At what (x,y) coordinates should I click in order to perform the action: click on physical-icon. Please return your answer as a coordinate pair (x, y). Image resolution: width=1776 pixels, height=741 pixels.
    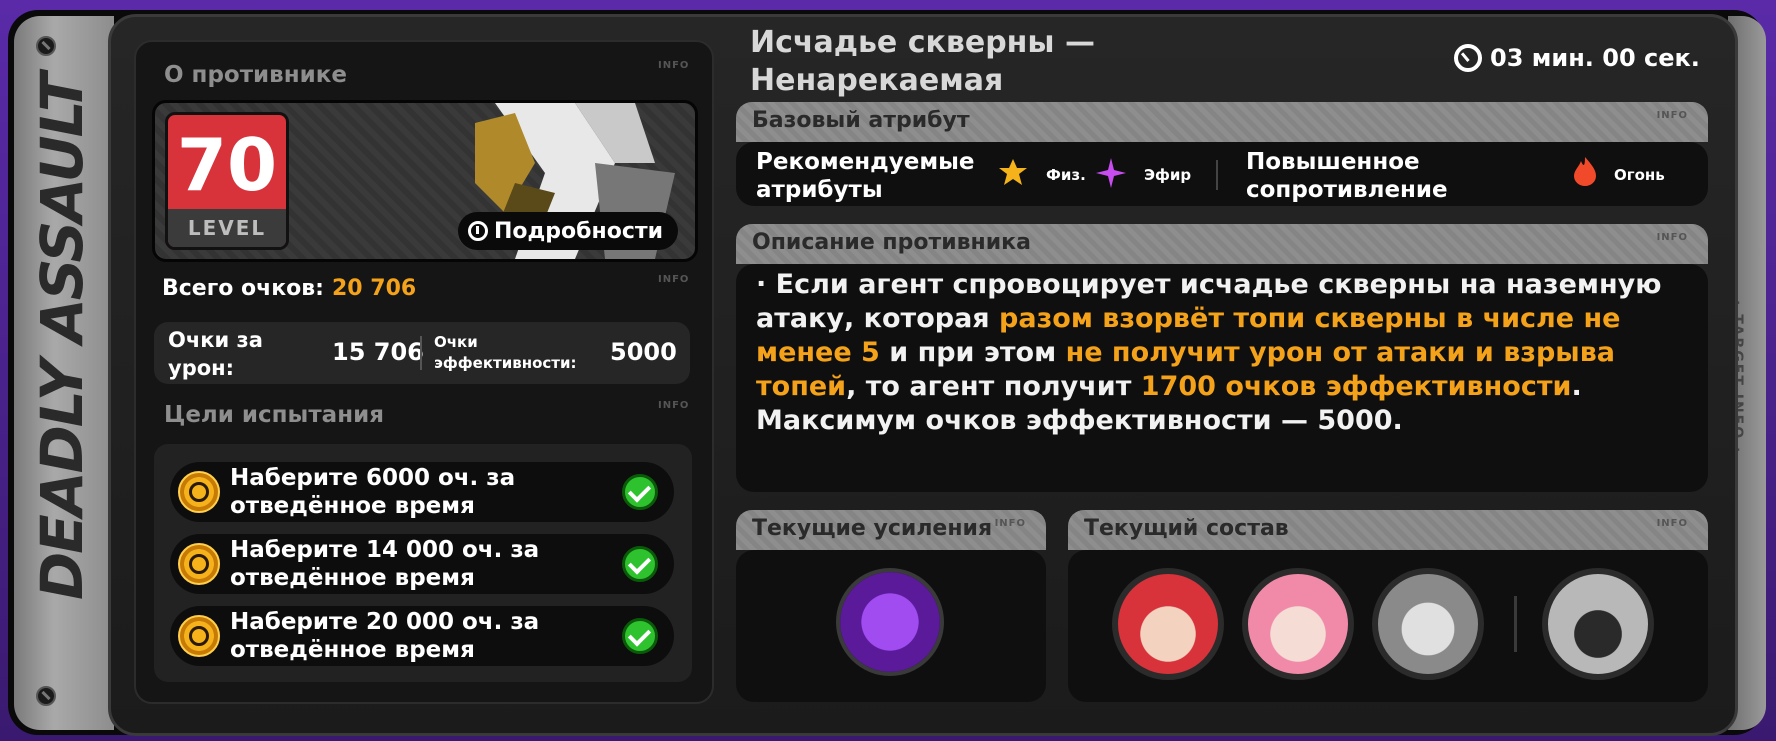
    Looking at the image, I should click on (1013, 172).